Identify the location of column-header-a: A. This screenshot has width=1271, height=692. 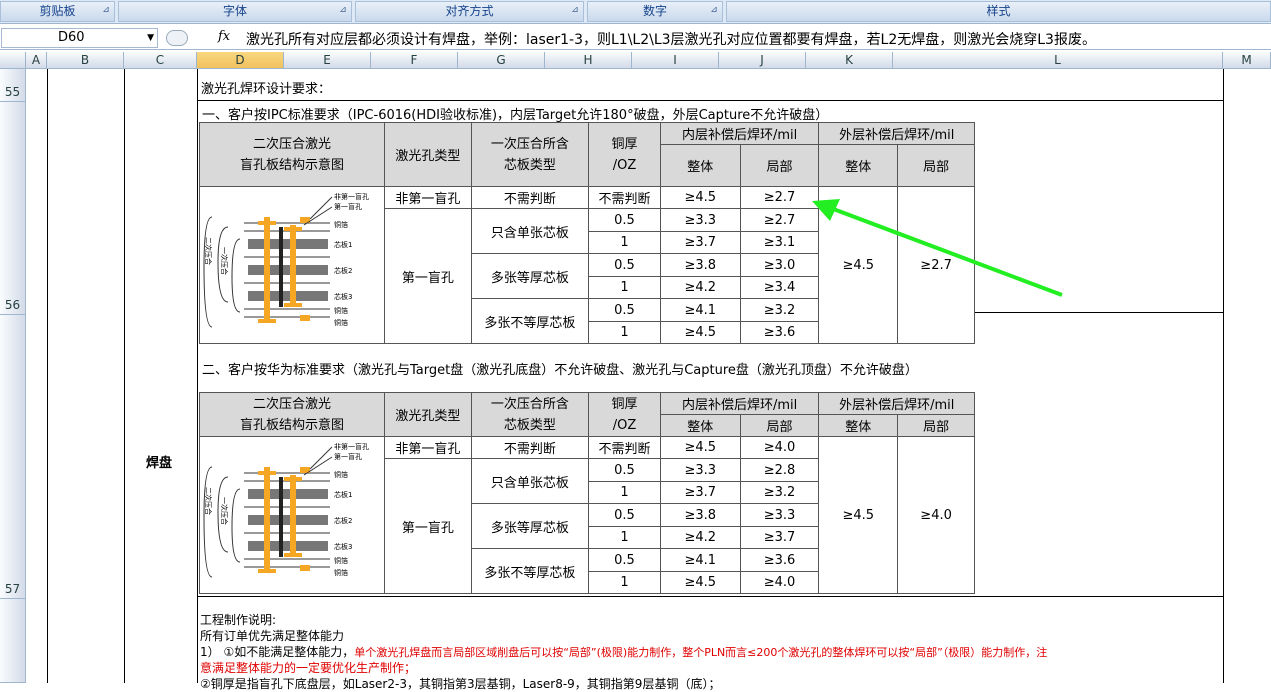
(36, 60).